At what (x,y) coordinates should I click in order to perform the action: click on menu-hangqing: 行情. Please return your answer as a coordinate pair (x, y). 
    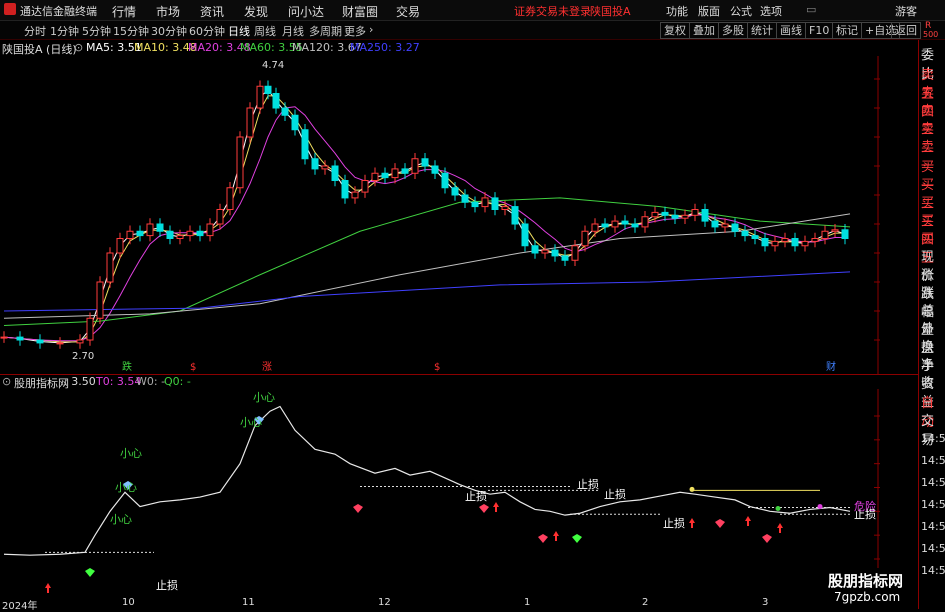
    Looking at the image, I should click on (124, 11).